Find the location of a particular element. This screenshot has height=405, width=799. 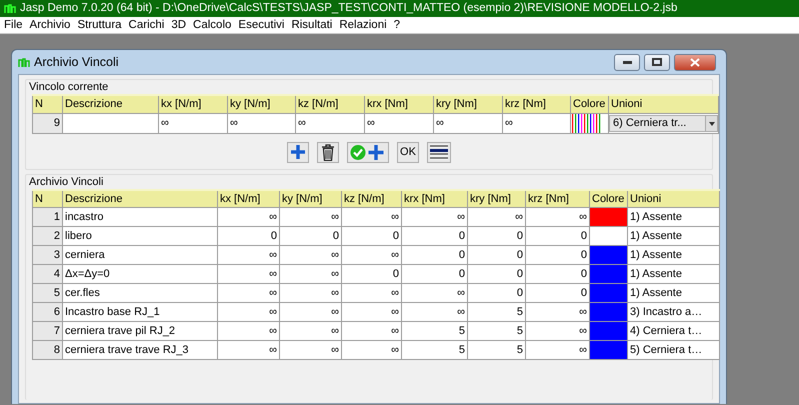

color-stripes-icon is located at coordinates (587, 123).